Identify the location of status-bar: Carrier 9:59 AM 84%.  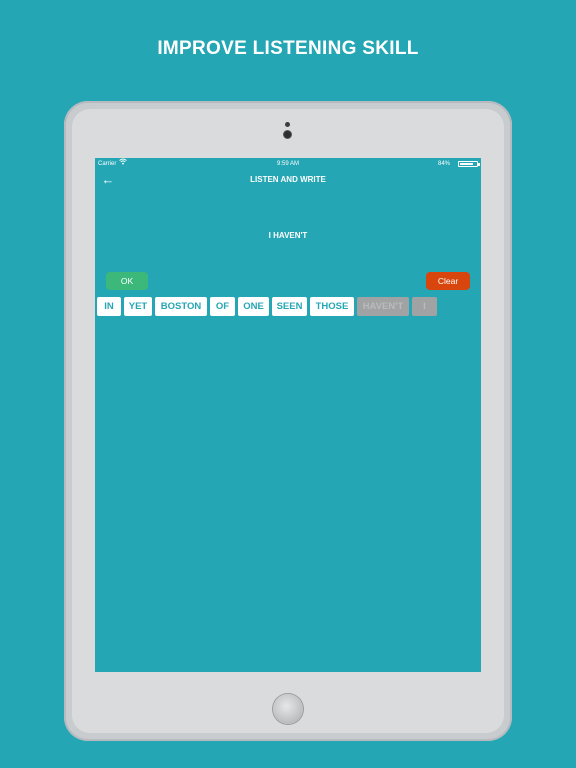
(288, 164).